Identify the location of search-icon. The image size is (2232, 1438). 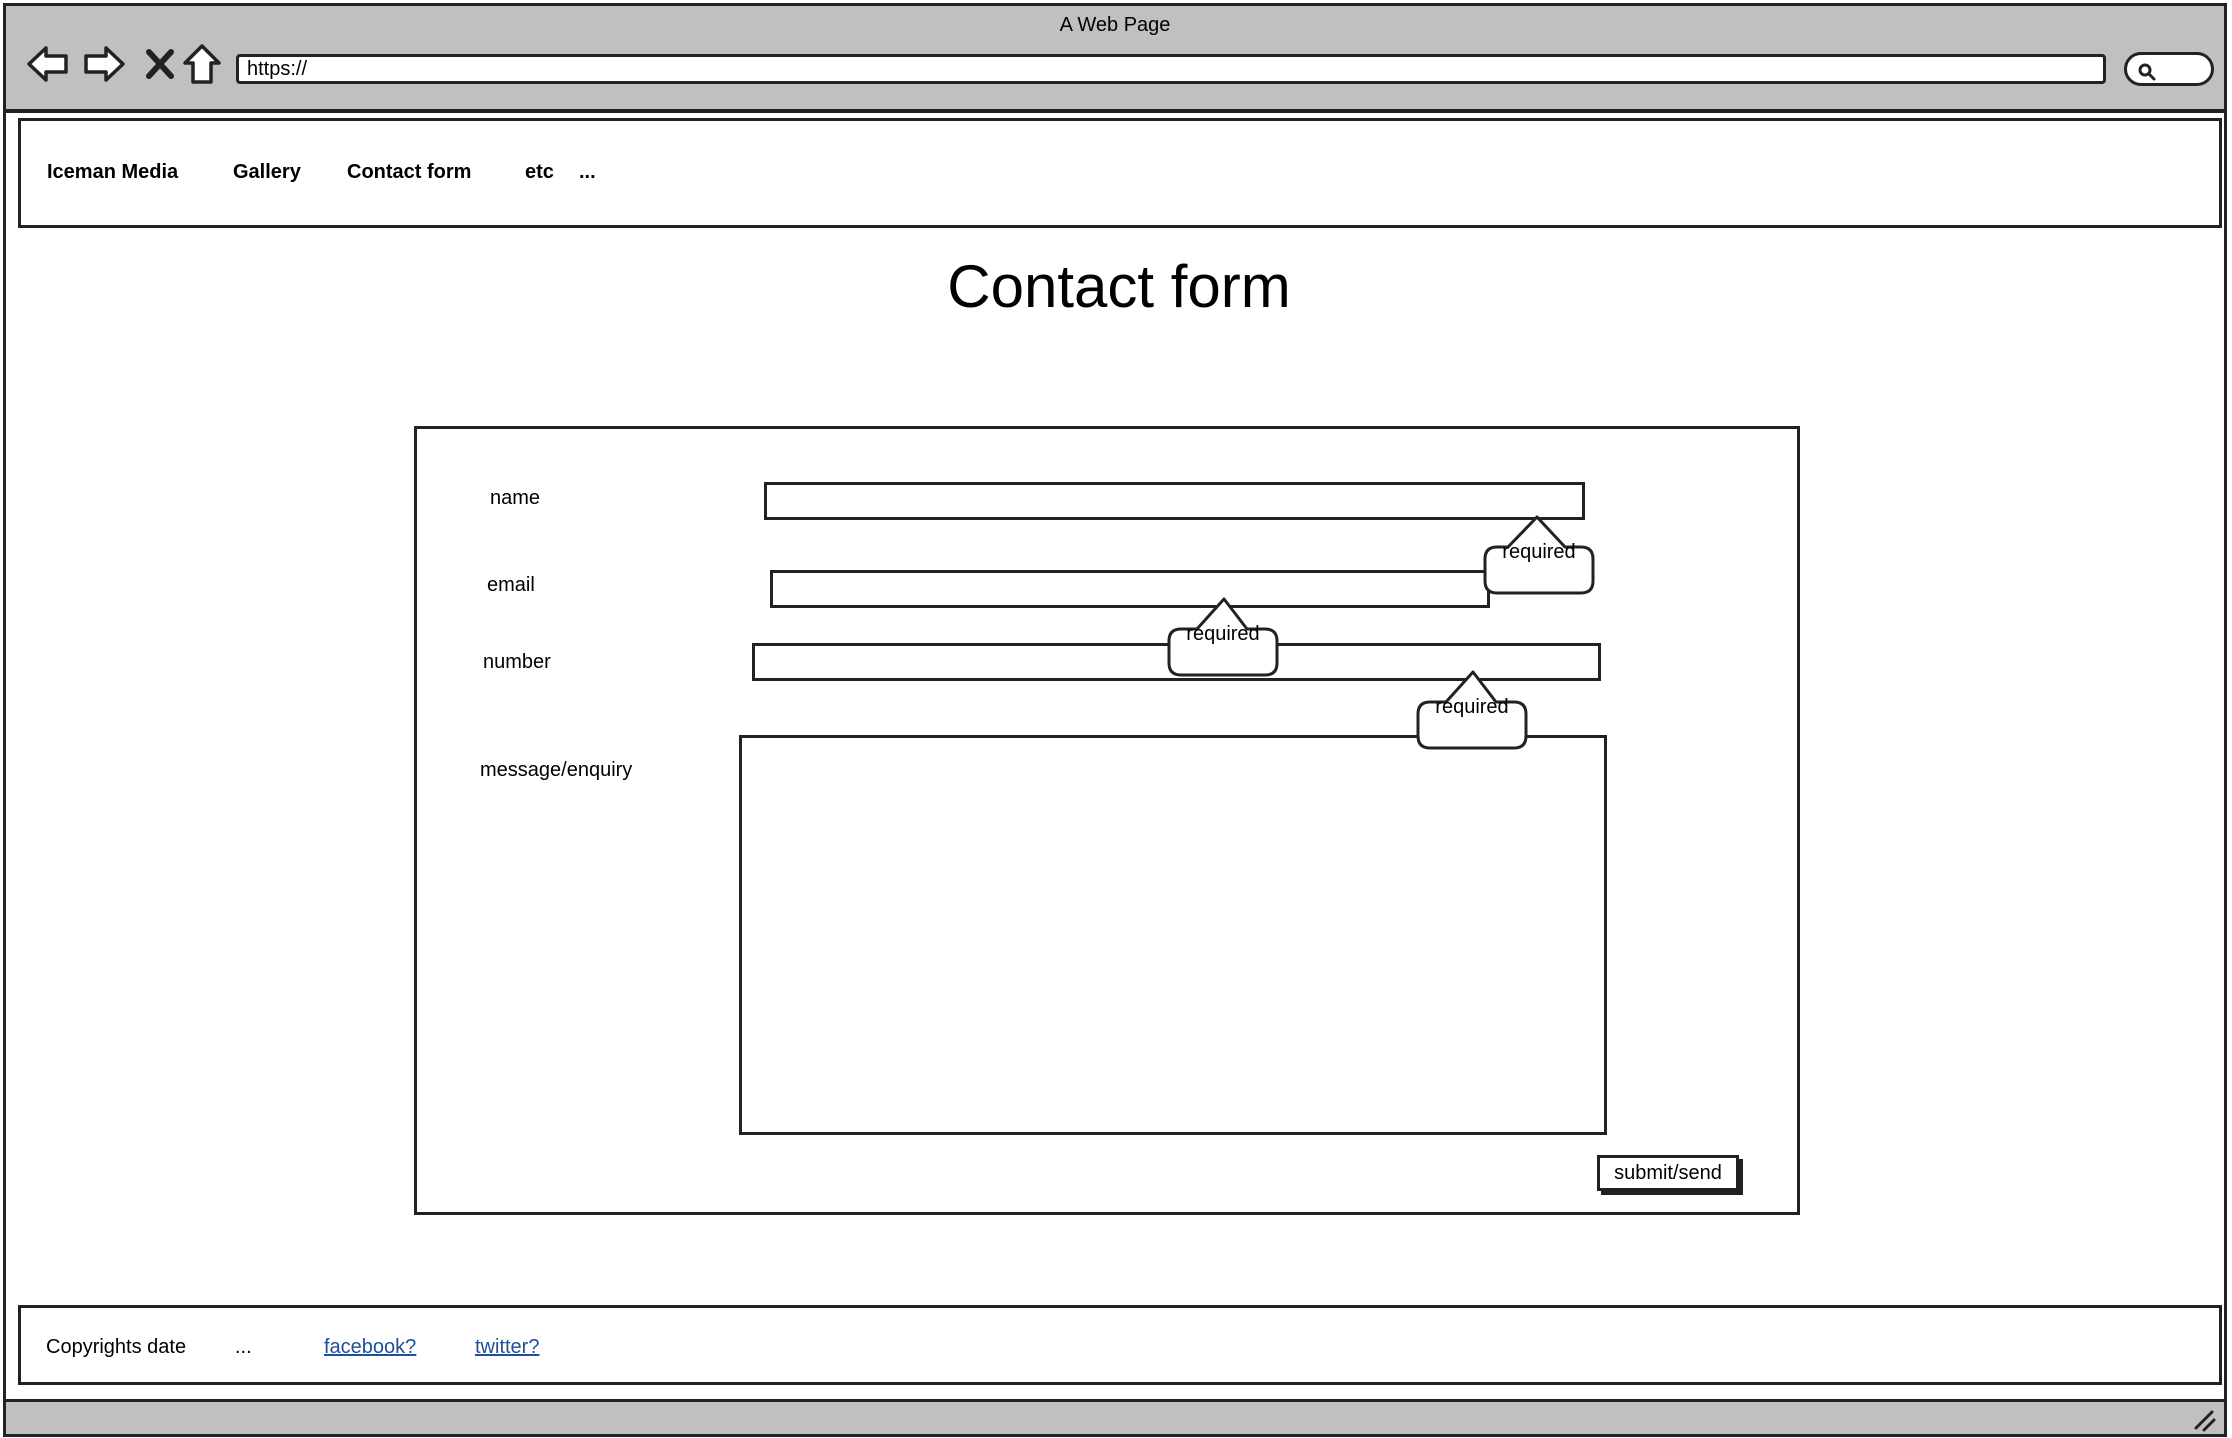
(2147, 72).